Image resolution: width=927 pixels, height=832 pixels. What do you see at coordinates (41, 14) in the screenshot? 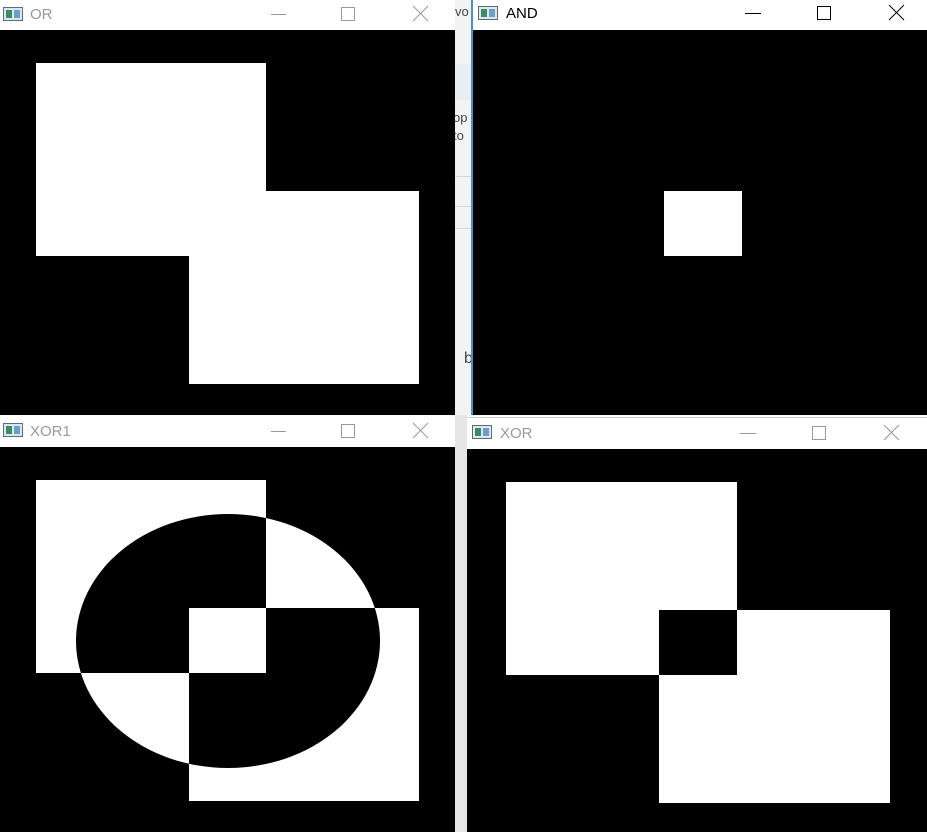
I see `window-or-title: OR` at bounding box center [41, 14].